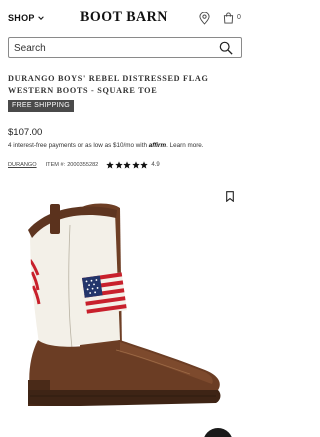  I want to click on boot-barn-logo: BOOT BARN, so click(124, 18).